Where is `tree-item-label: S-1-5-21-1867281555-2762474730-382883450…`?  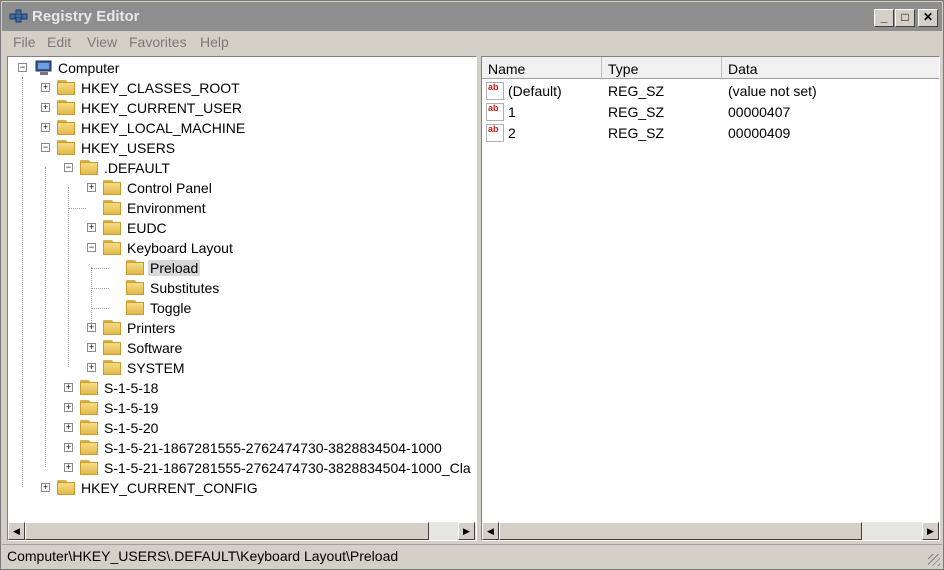
tree-item-label: S-1-5-21-1867281555-2762474730-382883450… is located at coordinates (273, 448).